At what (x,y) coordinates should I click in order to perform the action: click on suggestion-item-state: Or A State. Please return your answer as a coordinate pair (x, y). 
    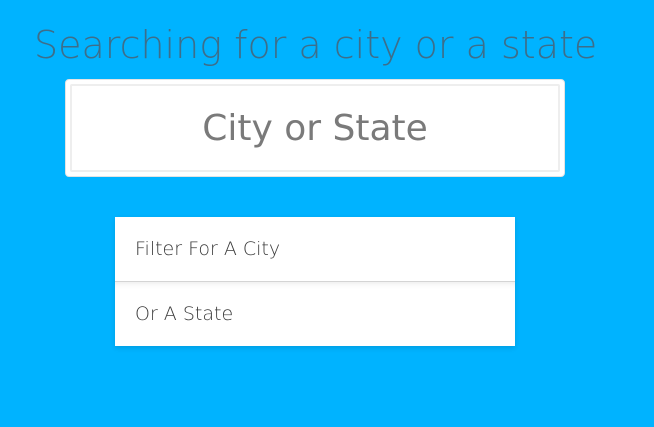
    Looking at the image, I should click on (315, 313).